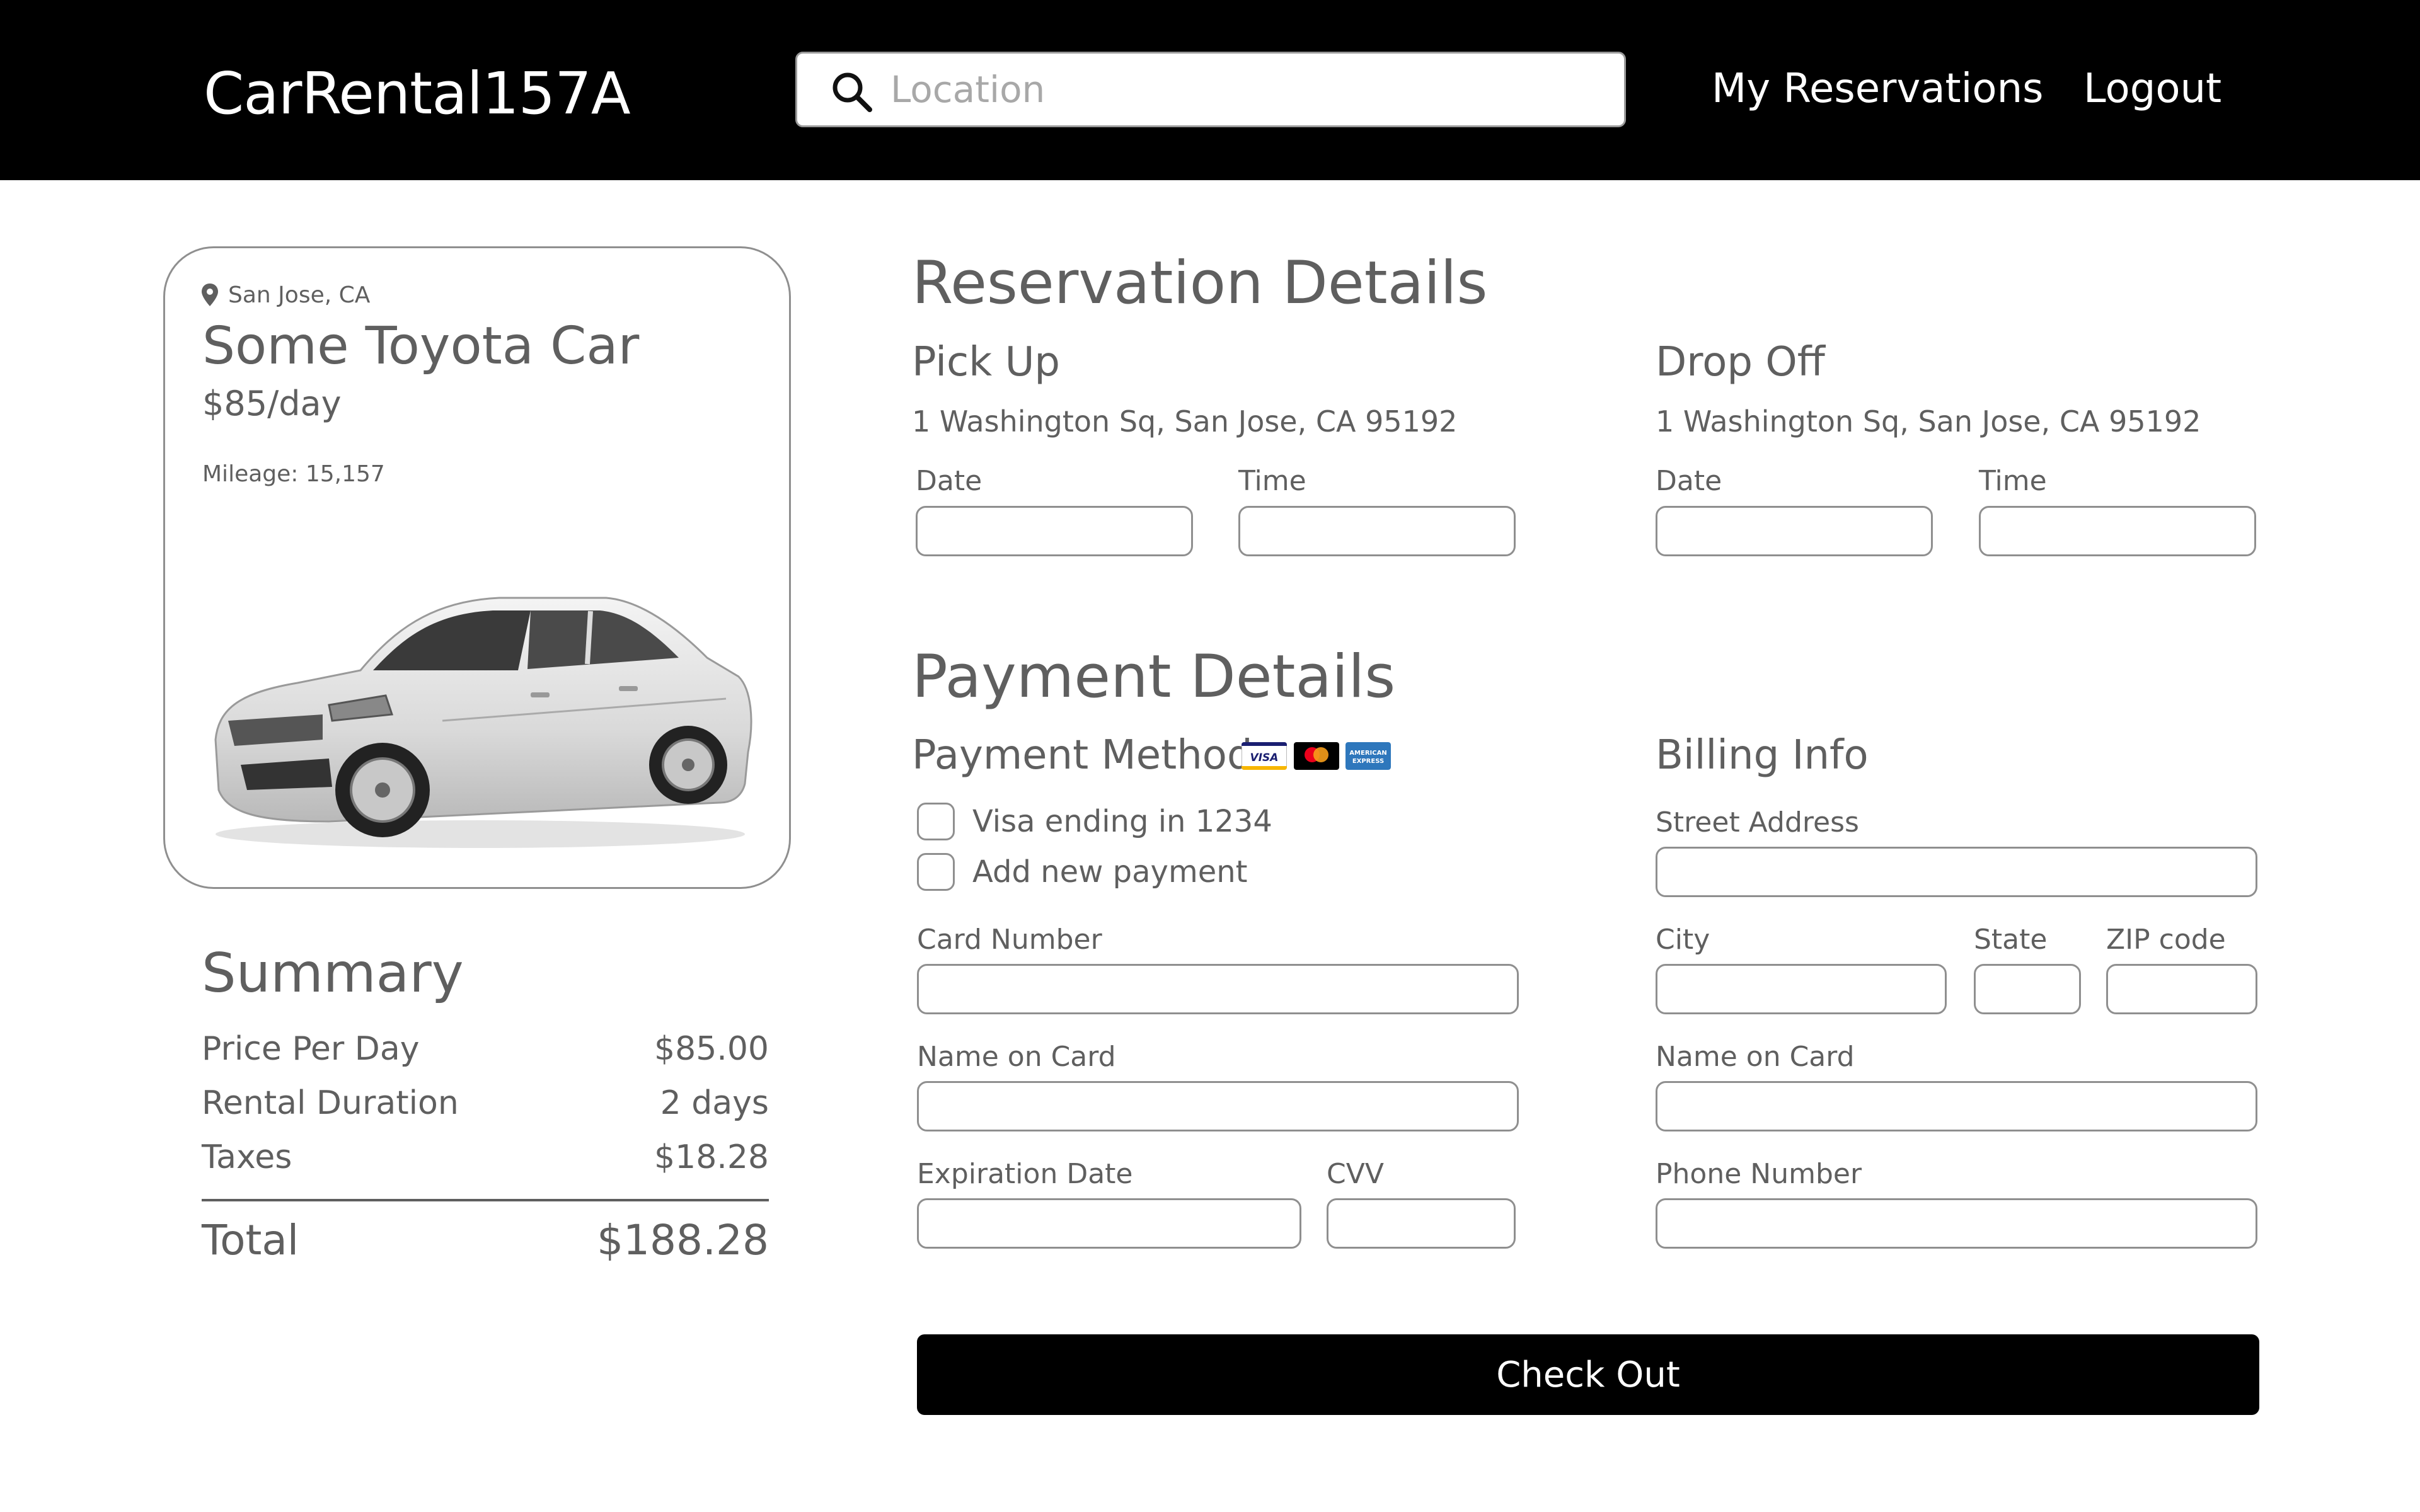  Describe the element at coordinates (1316, 756) in the screenshot. I see `mastercard-logo-icon` at that location.